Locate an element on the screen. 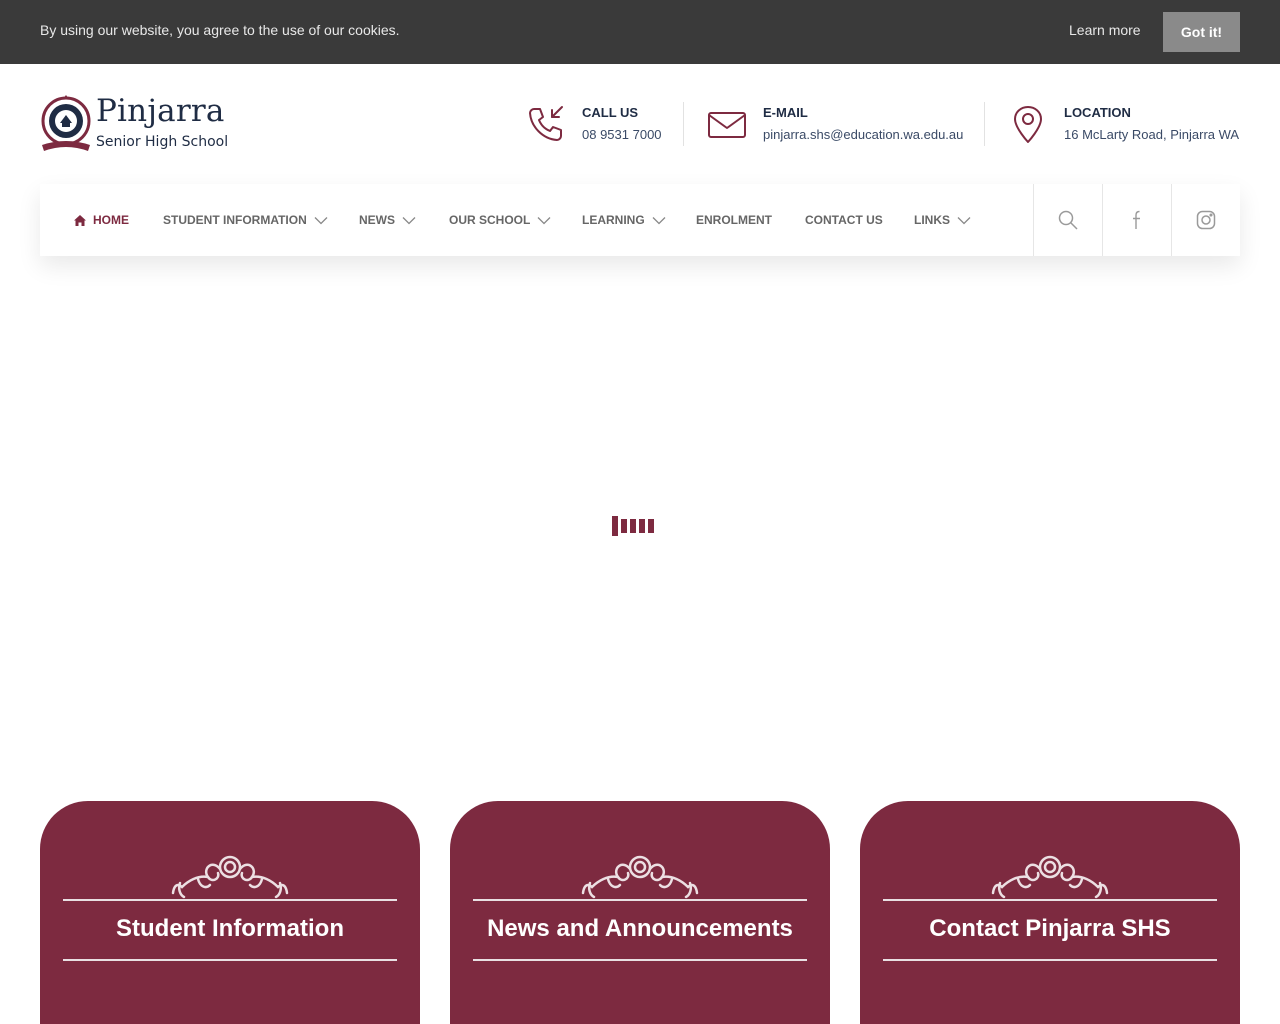  nav-item-label: NEWS is located at coordinates (377, 220).